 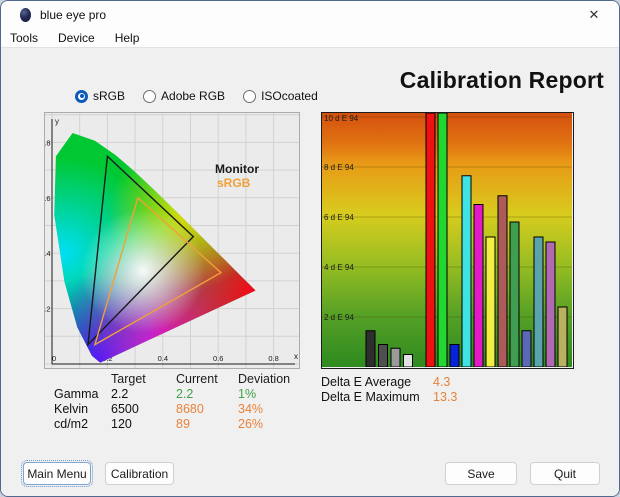 I want to click on row-current: 8680, so click(x=190, y=409).